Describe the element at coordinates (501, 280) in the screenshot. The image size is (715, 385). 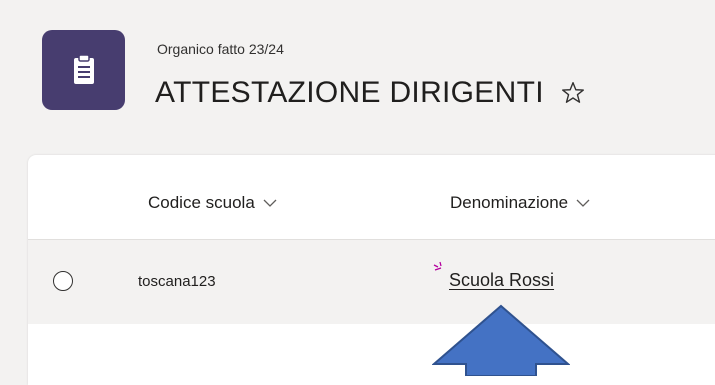
I see `cell-denominazione-link: Scuola Rossi` at that location.